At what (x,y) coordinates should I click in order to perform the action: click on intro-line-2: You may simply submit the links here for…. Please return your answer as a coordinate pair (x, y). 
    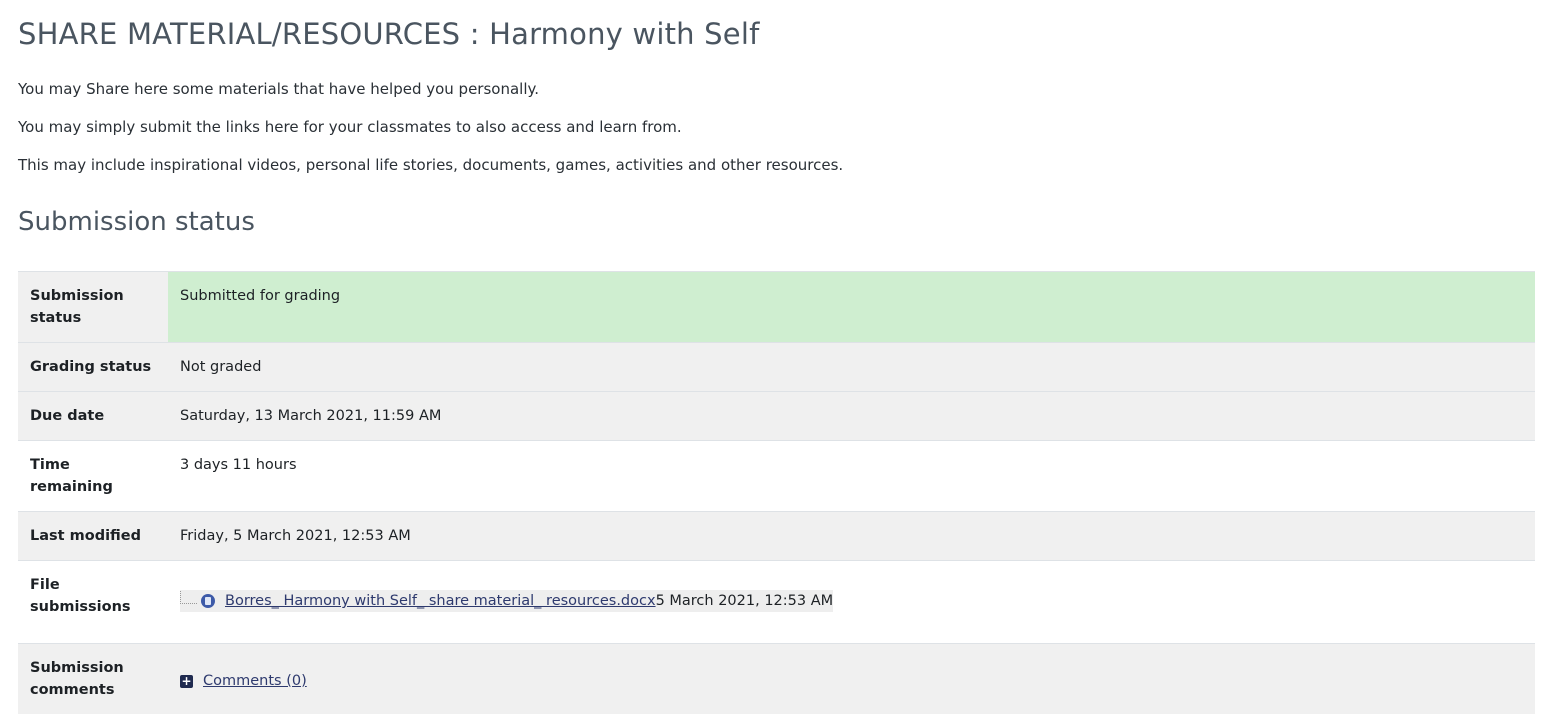
    Looking at the image, I should click on (350, 127).